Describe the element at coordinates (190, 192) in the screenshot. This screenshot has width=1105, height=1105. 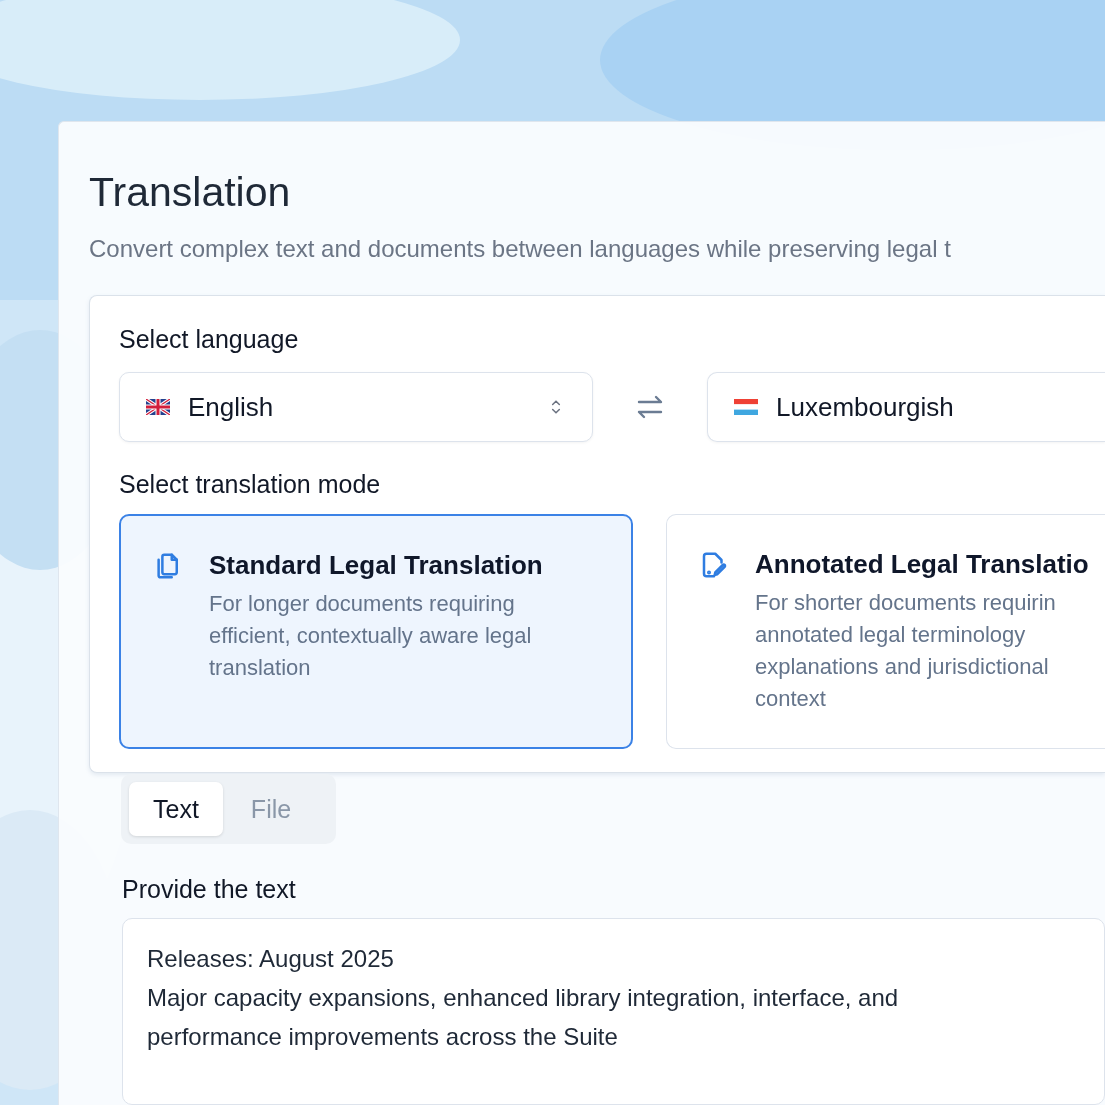
I see `page-title: Translation` at that location.